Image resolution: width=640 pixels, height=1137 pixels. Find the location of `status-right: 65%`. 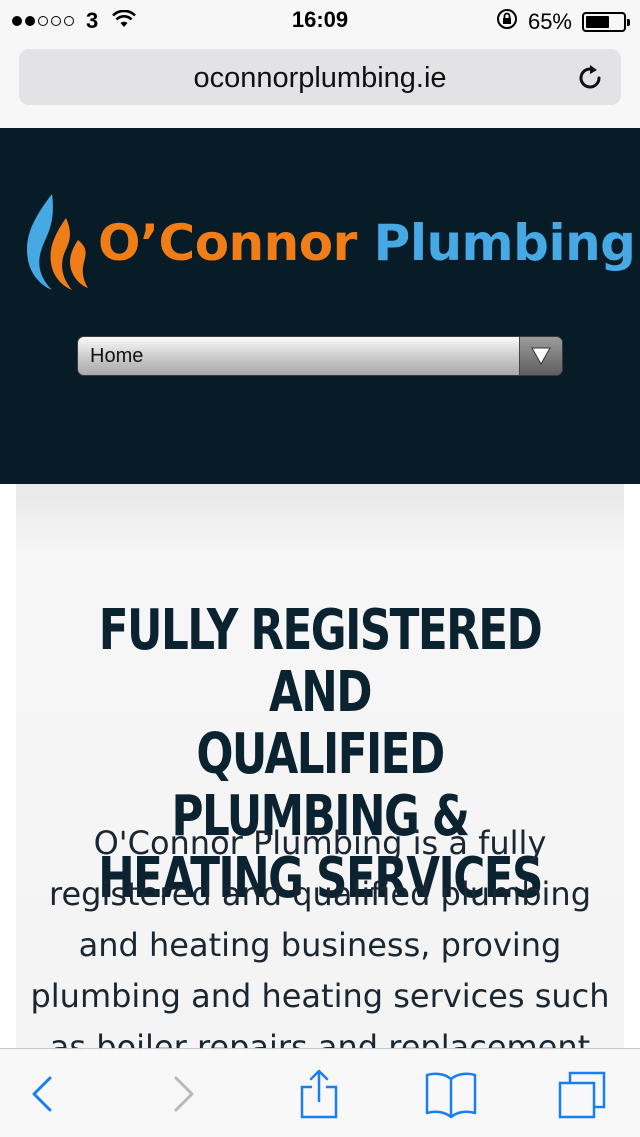

status-right: 65% is located at coordinates (563, 22).